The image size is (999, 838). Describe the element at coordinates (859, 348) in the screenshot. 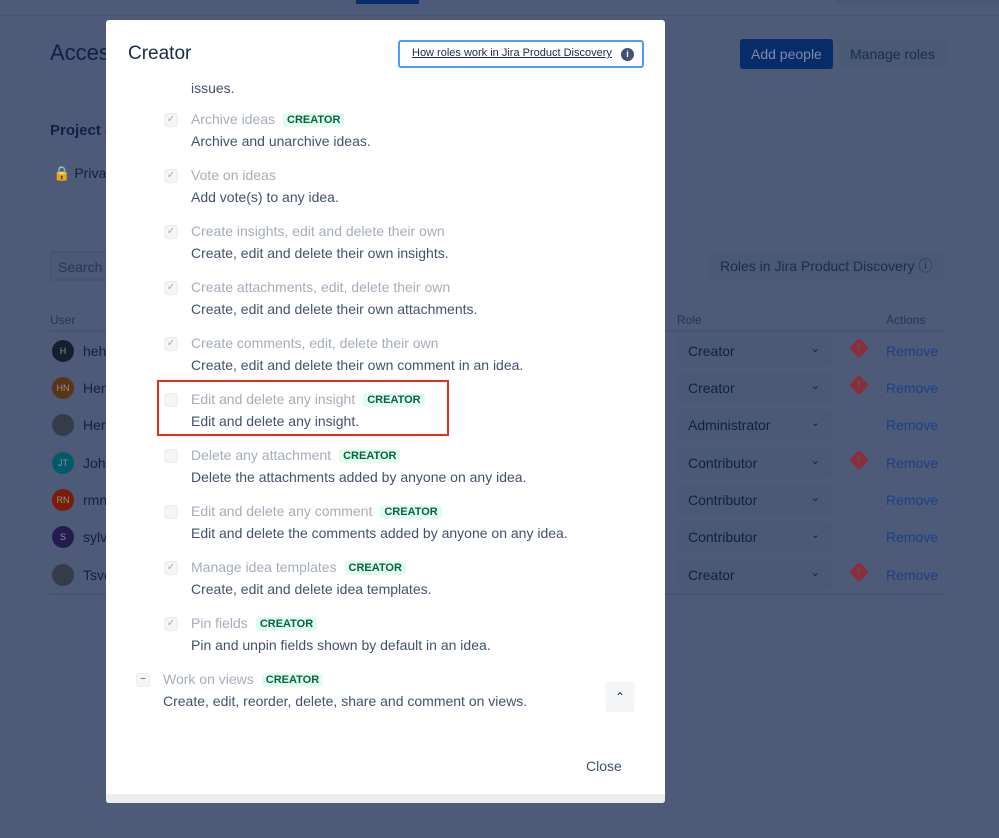

I see `warning-icon: !` at that location.